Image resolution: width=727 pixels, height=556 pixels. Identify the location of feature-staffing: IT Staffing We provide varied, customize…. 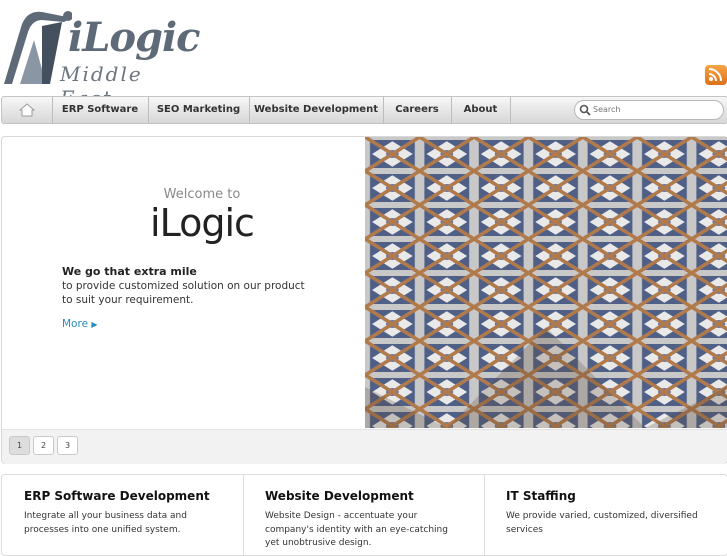
(604, 515).